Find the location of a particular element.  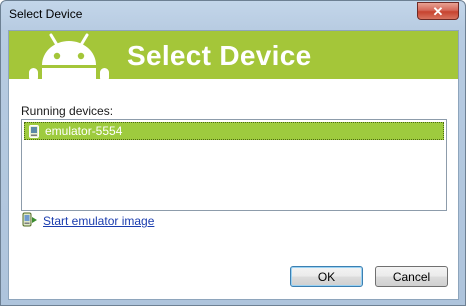

emulator-icon is located at coordinates (29, 219).